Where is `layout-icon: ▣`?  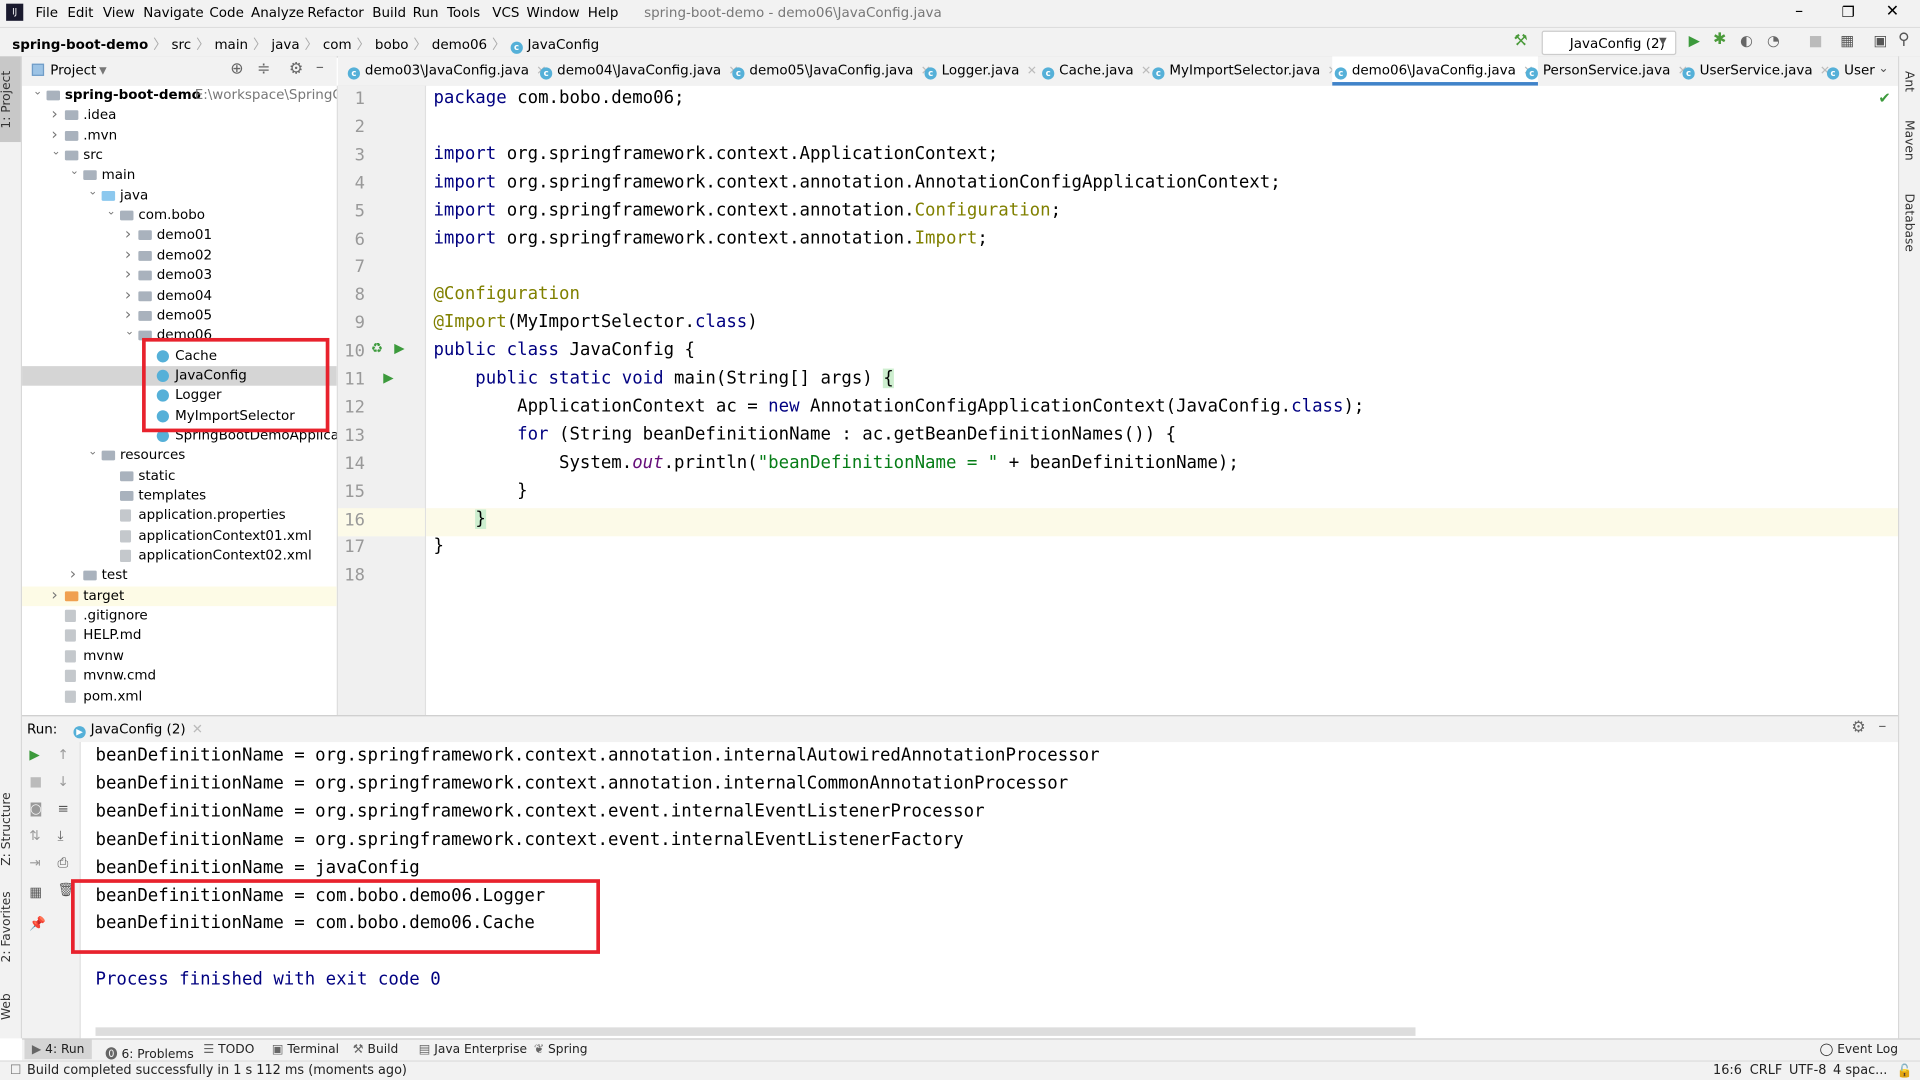 layout-icon: ▣ is located at coordinates (1880, 40).